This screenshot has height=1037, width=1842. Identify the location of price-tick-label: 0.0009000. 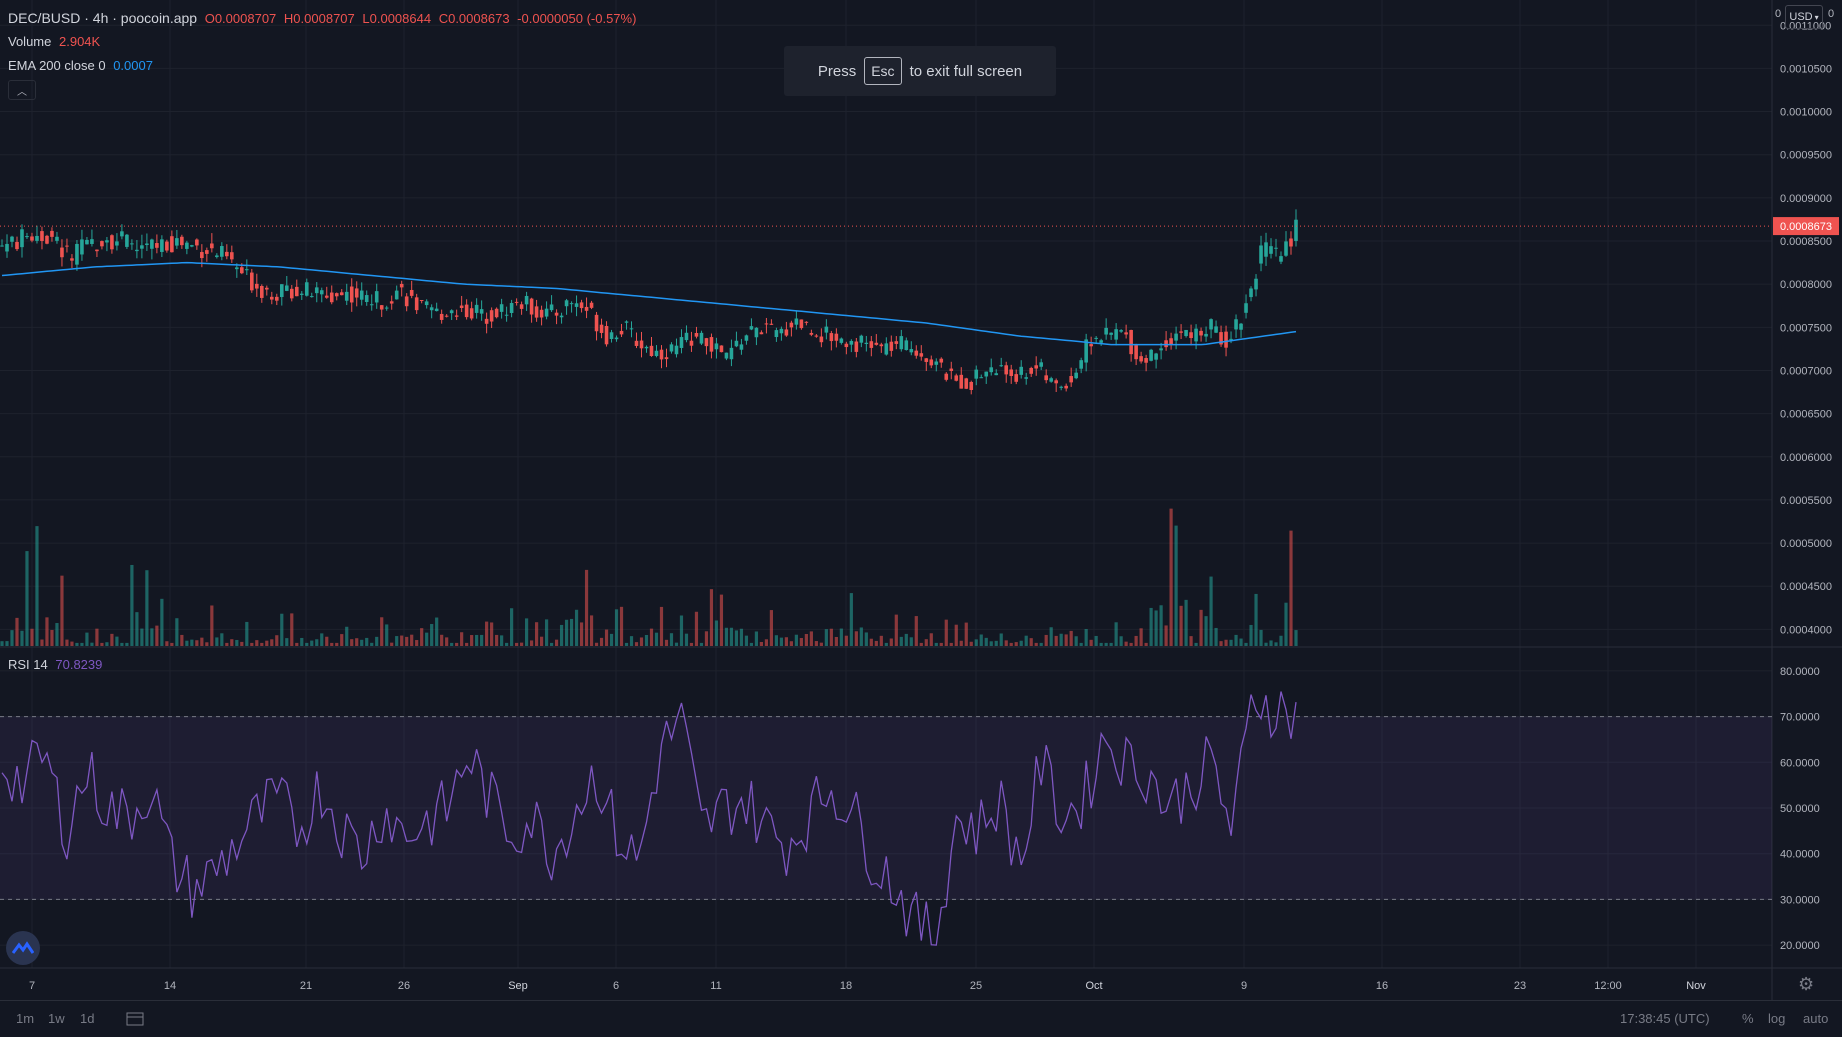
(1806, 199).